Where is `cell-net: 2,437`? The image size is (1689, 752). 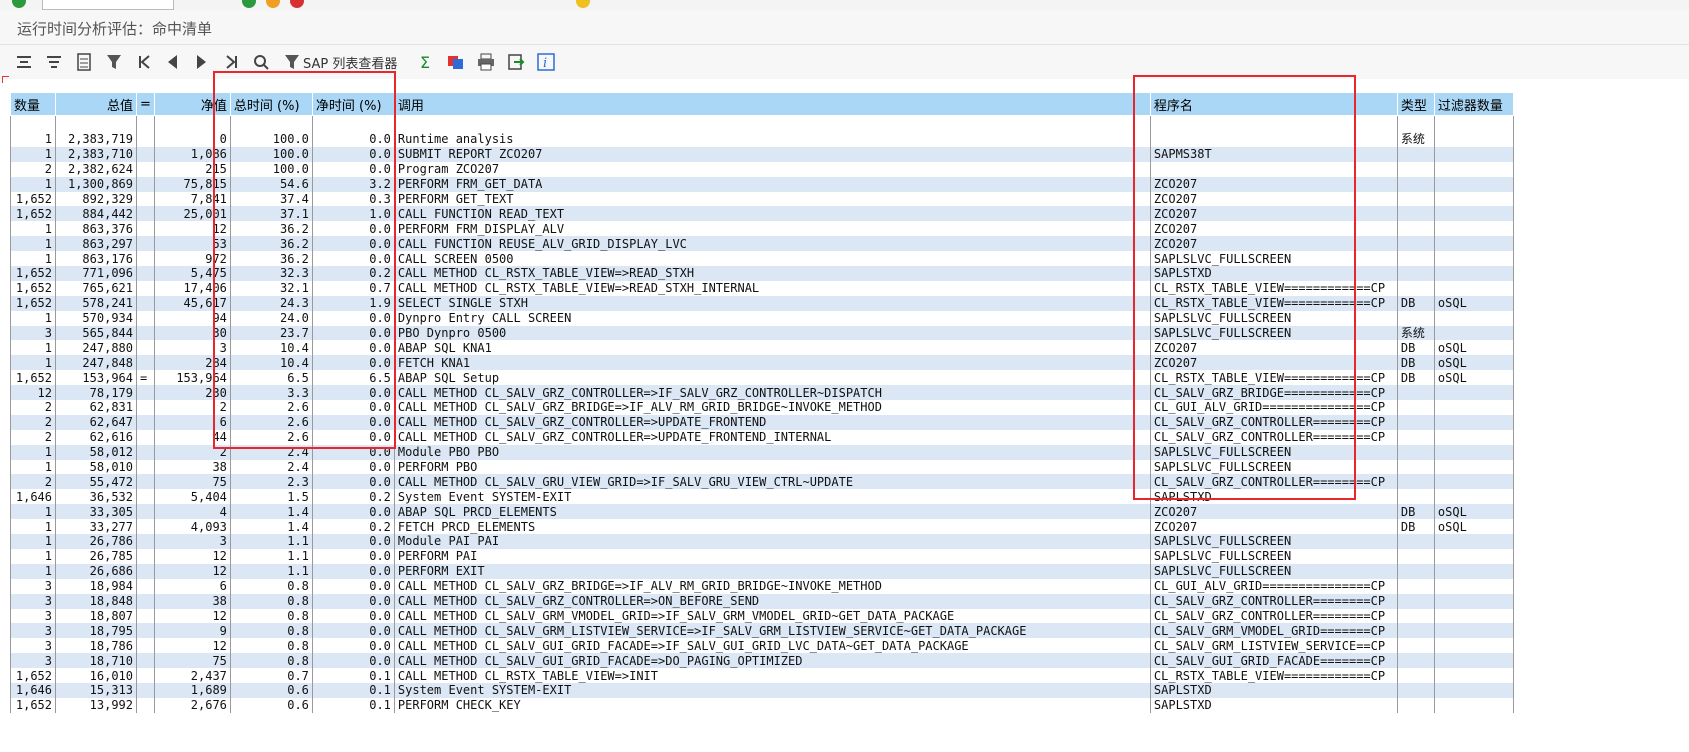
cell-net: 2,437 is located at coordinates (192, 675).